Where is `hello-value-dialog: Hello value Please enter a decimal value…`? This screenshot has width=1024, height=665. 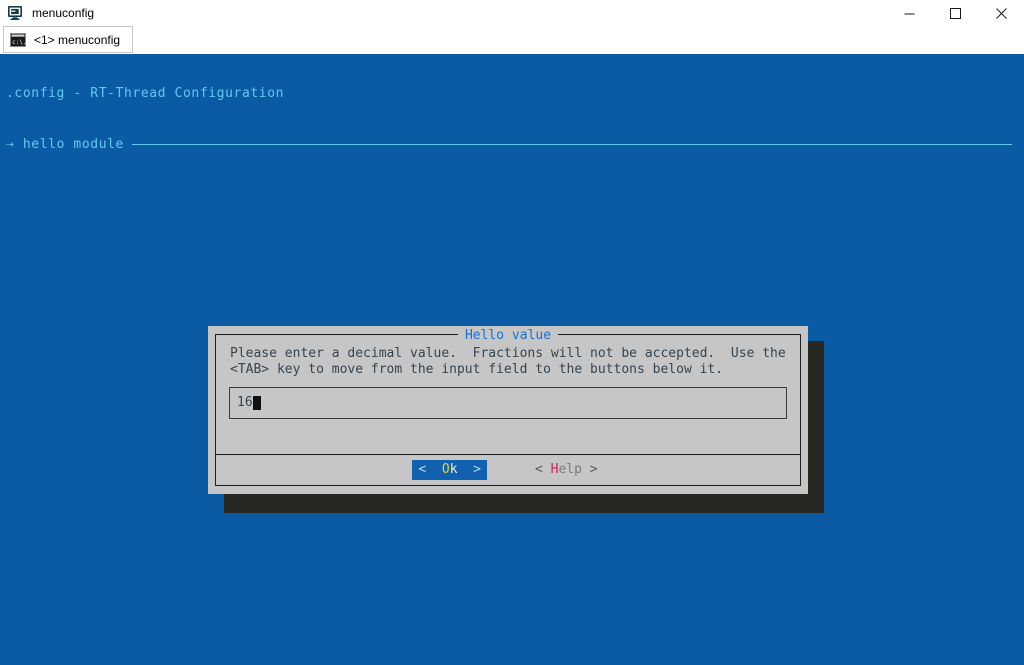 hello-value-dialog: Hello value Please enter a decimal value… is located at coordinates (508, 410).